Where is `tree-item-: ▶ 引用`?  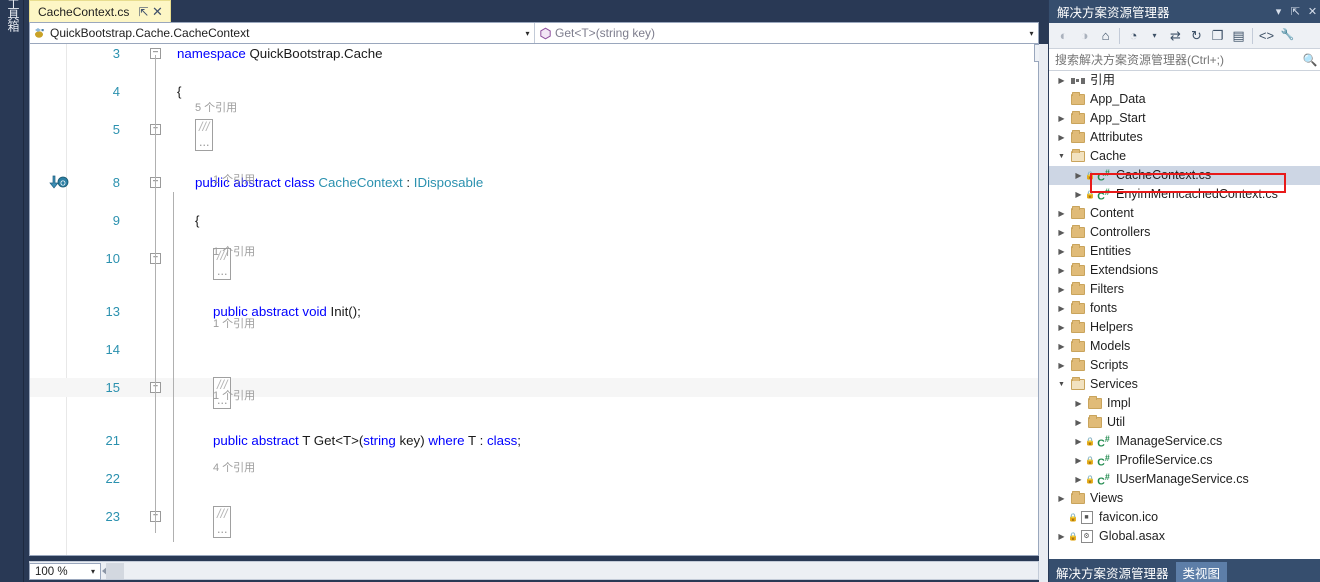
tree-item-: ▶ 引用 is located at coordinates (1184, 80).